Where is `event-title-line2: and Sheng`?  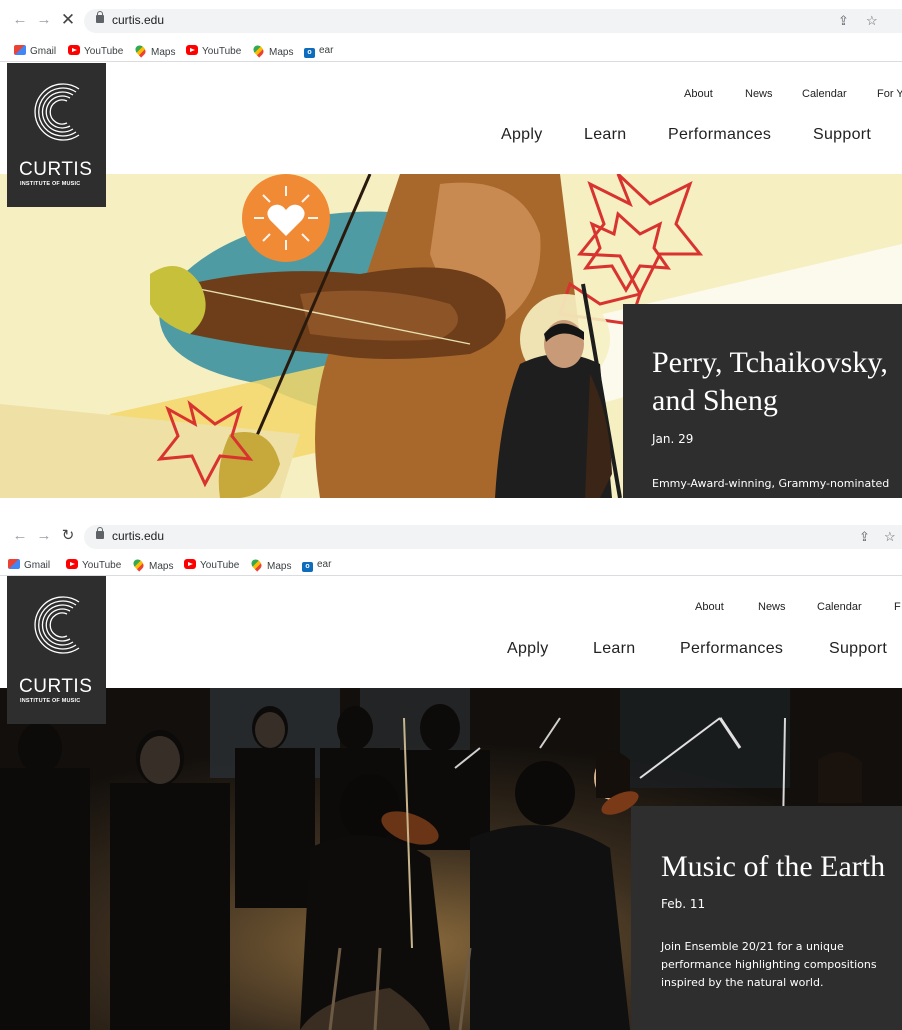 event-title-line2: and Sheng is located at coordinates (715, 400).